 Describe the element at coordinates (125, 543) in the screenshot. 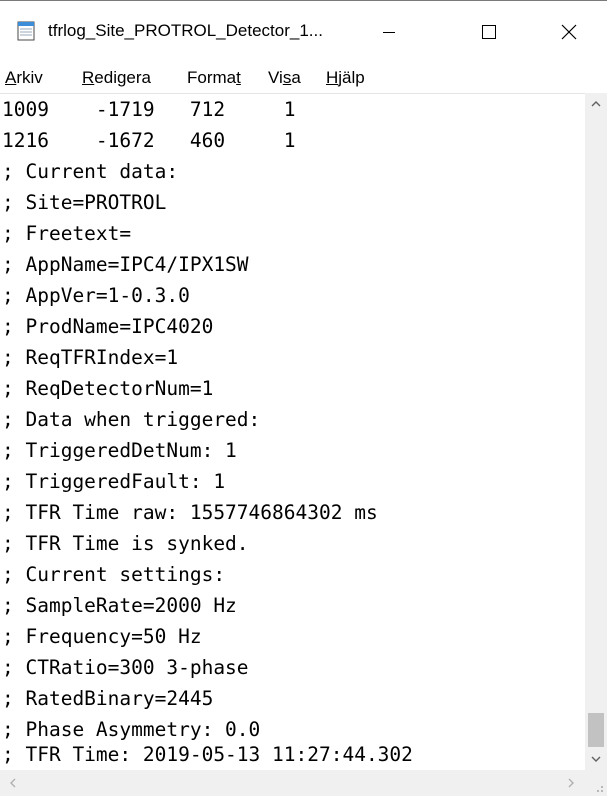

I see `text-line: ; TFR Time is synked.` at that location.